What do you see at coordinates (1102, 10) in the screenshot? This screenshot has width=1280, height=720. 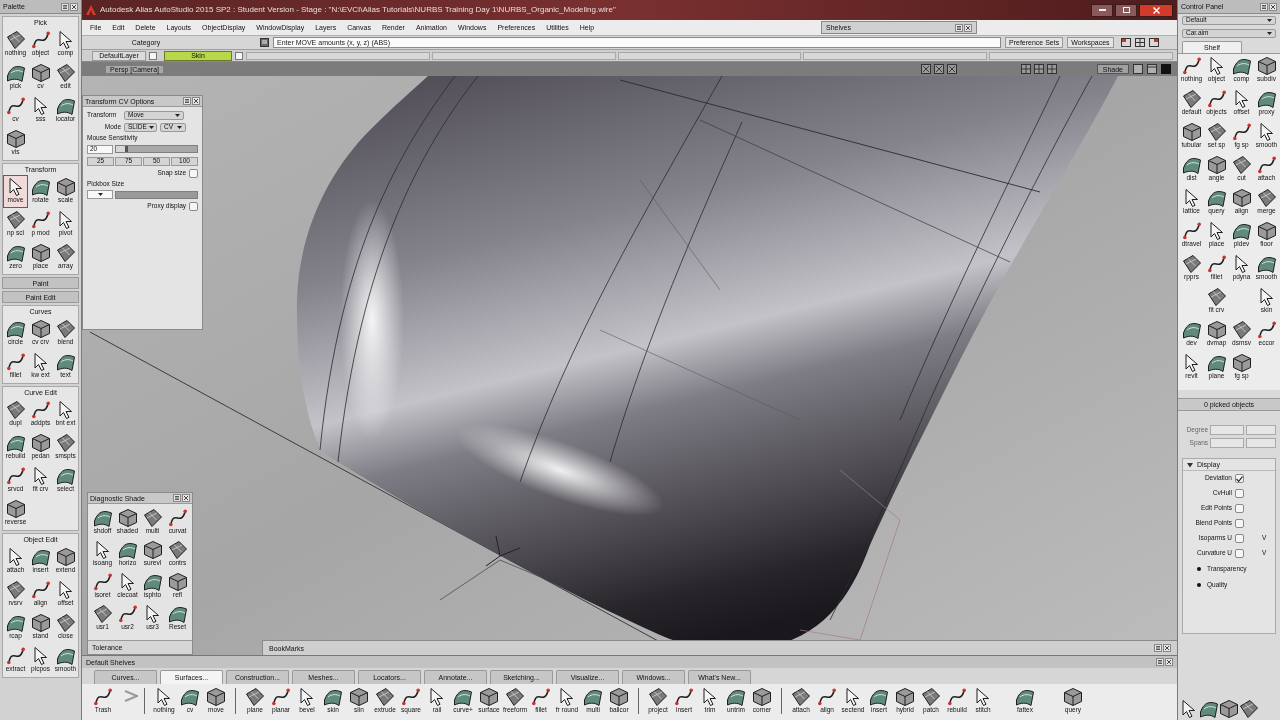 I see `minimize-button` at bounding box center [1102, 10].